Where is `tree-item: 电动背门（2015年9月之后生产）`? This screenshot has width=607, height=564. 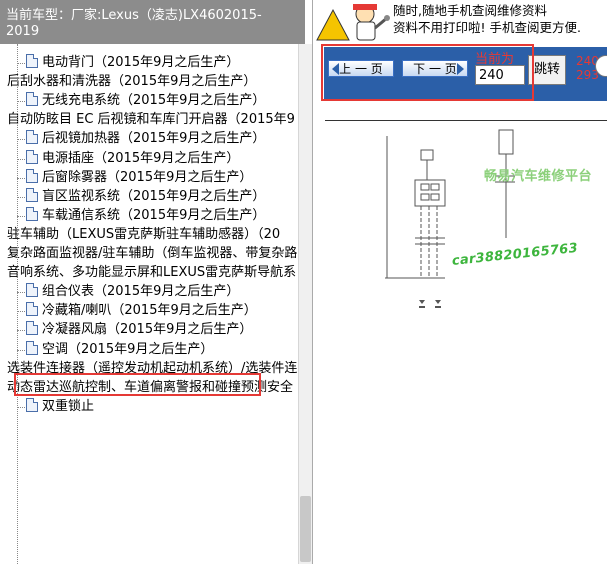
tree-item: 电动背门（2015年9月之后生产） is located at coordinates (132, 62).